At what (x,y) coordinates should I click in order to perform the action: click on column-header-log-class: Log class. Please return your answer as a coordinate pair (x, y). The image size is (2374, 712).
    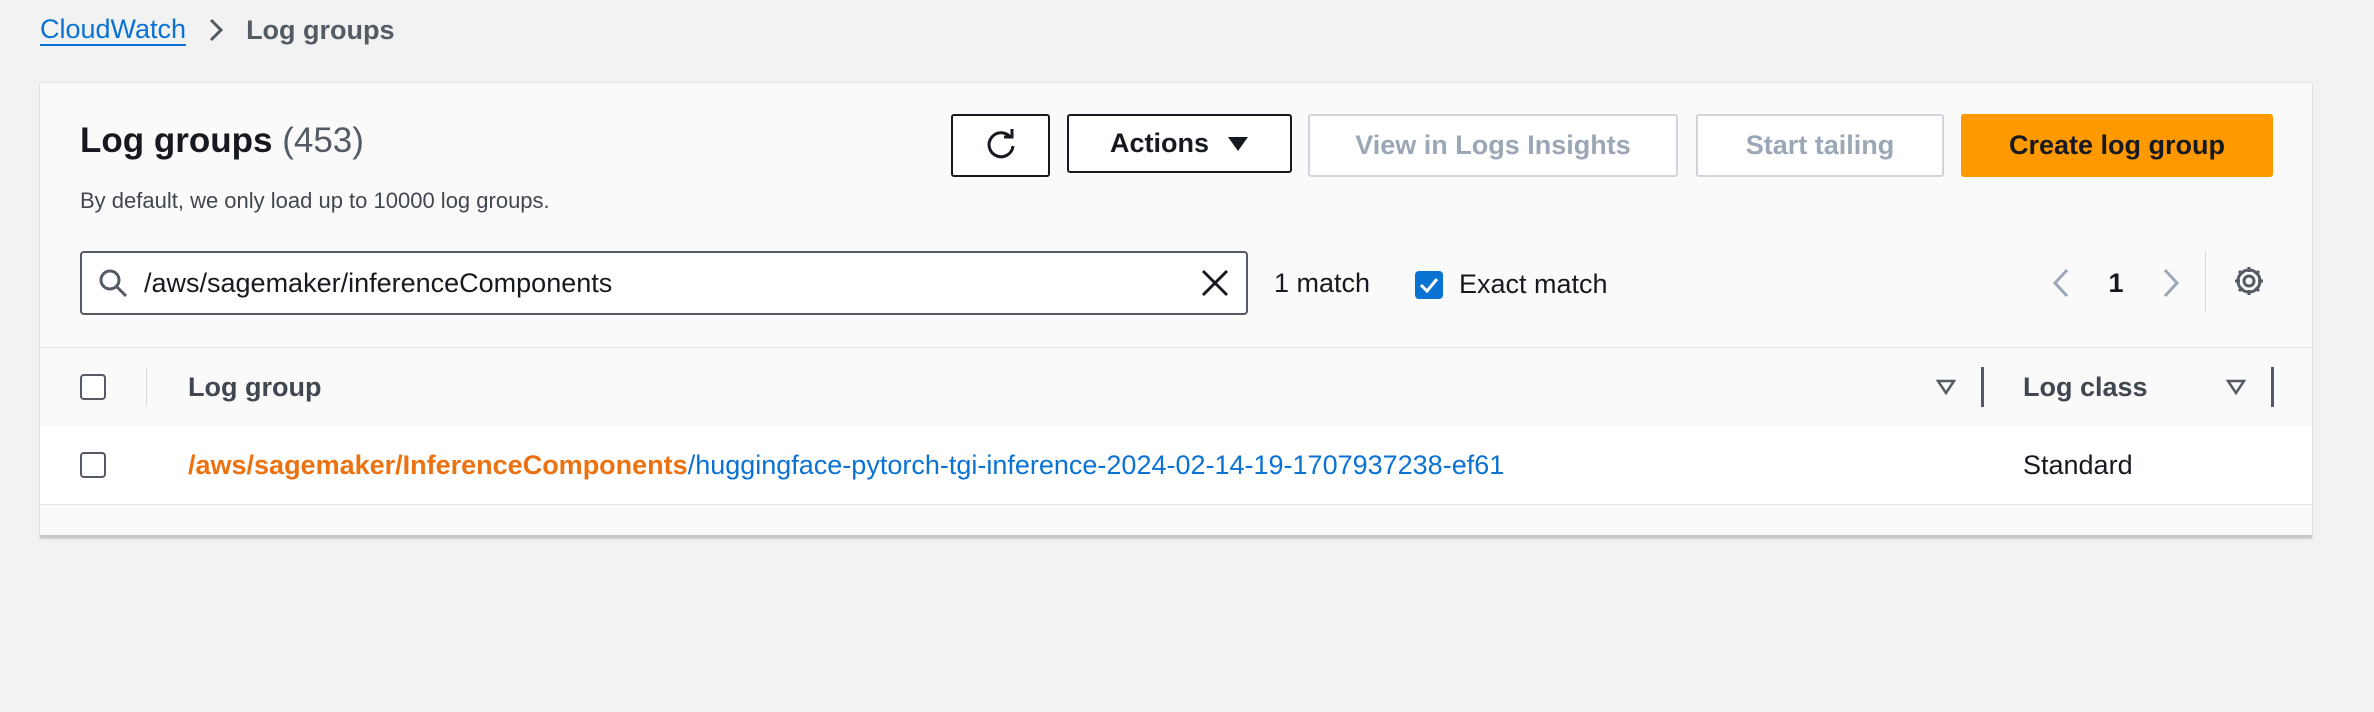
    Looking at the image, I should click on (2085, 387).